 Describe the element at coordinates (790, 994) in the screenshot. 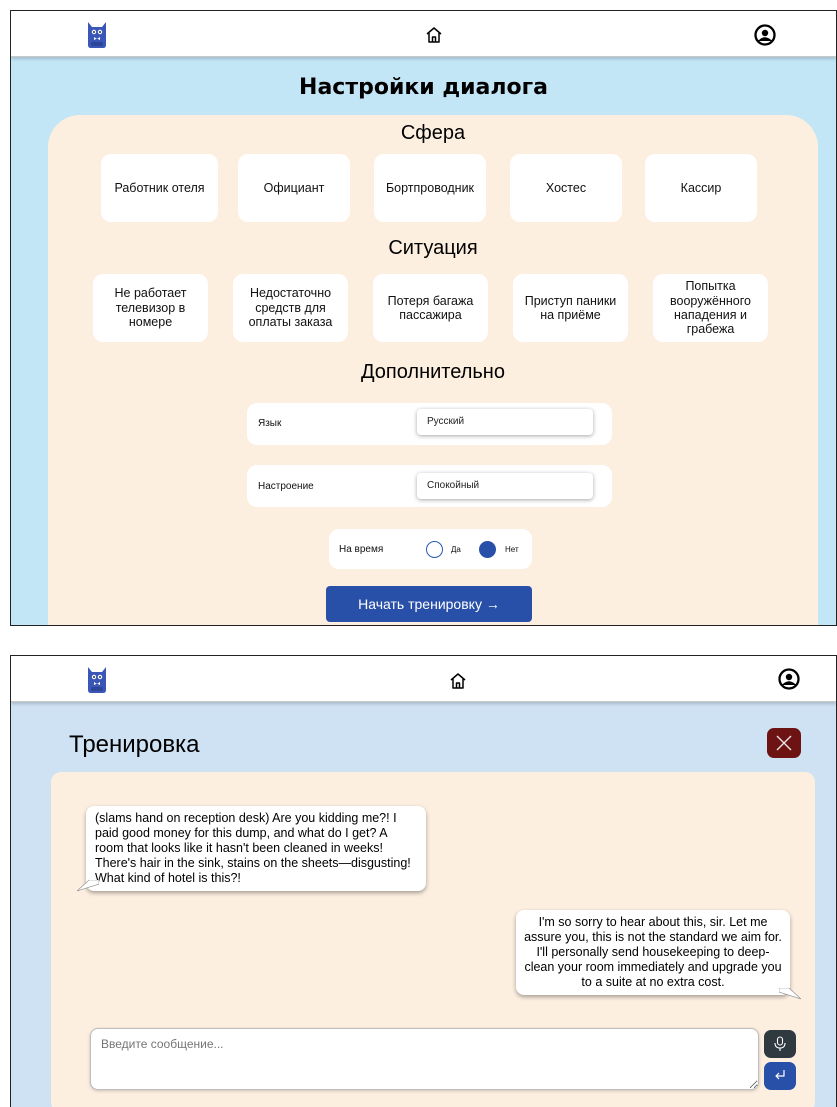

I see `user-message-tail` at that location.